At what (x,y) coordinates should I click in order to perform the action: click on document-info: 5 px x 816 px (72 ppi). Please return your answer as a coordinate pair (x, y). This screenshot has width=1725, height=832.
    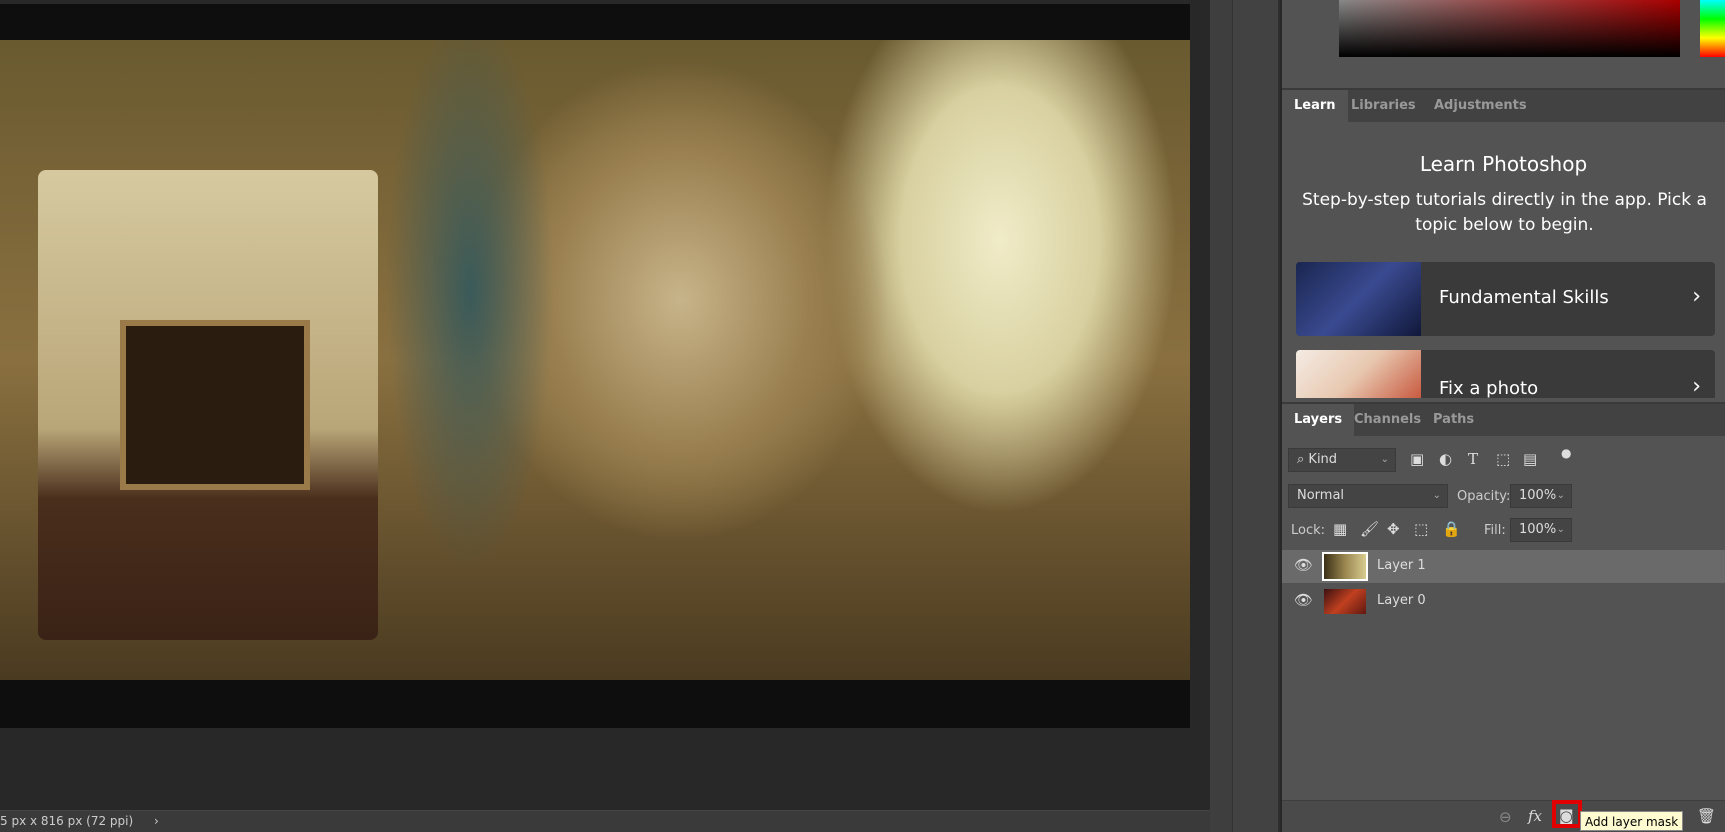
    Looking at the image, I should click on (67, 821).